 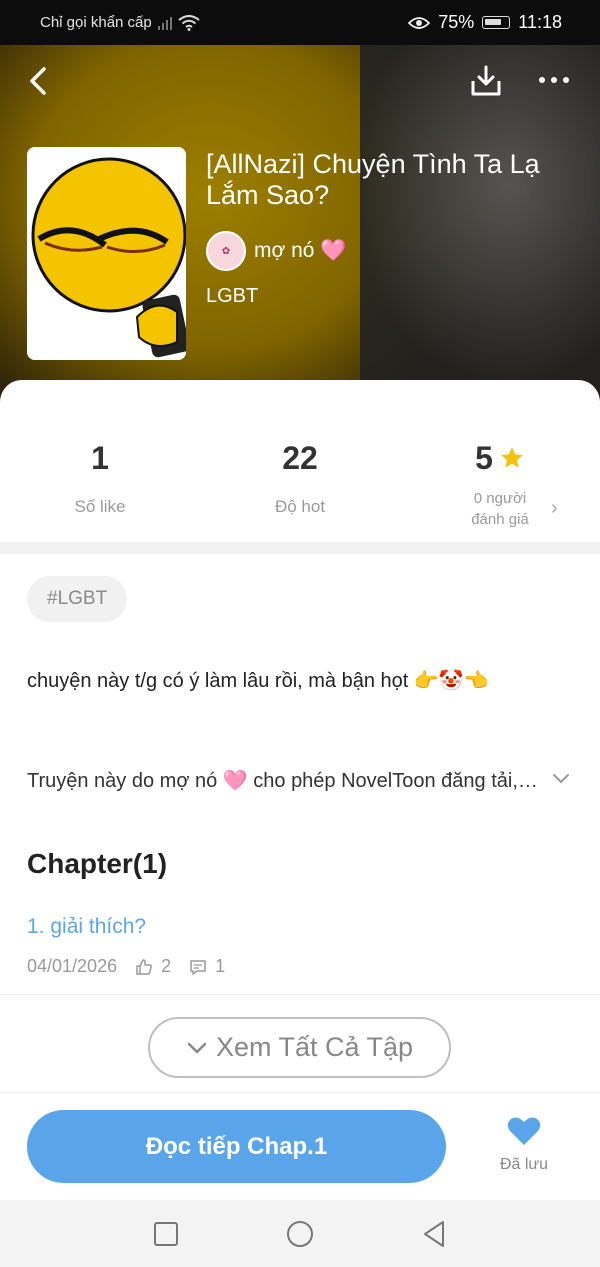 What do you see at coordinates (300, 548) in the screenshot?
I see `section-divider` at bounding box center [300, 548].